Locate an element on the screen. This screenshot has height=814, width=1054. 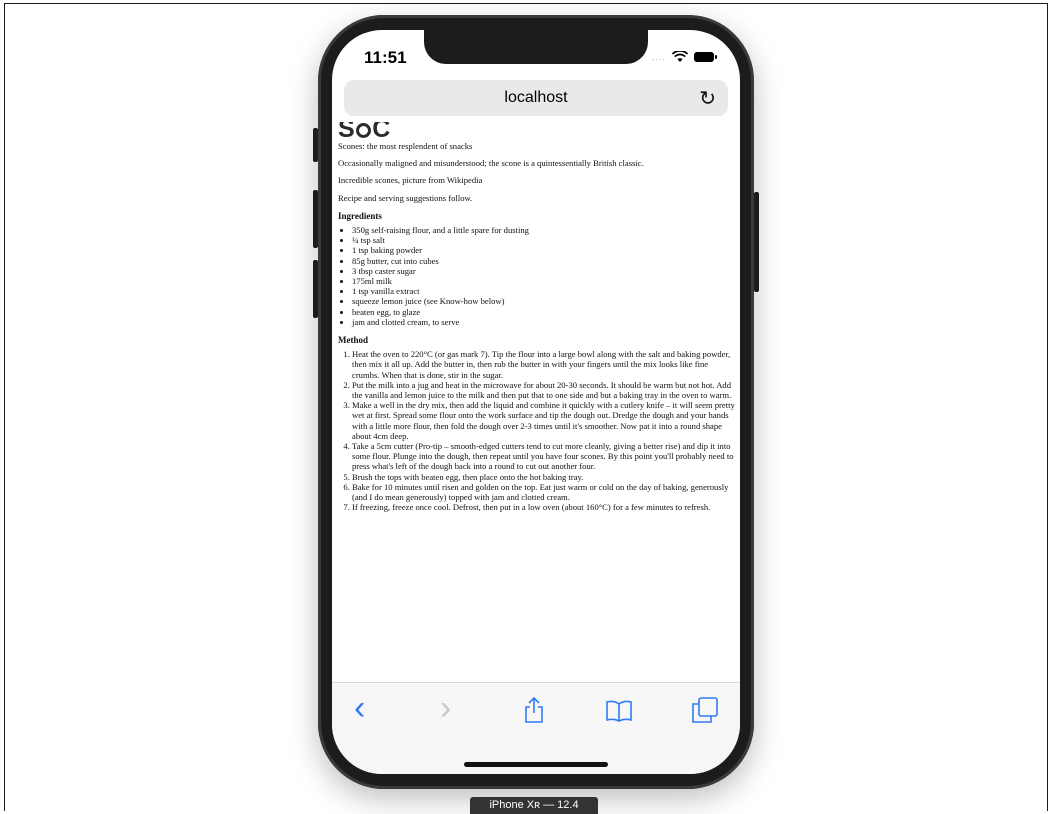
url-text: localhost is located at coordinates (536, 98).